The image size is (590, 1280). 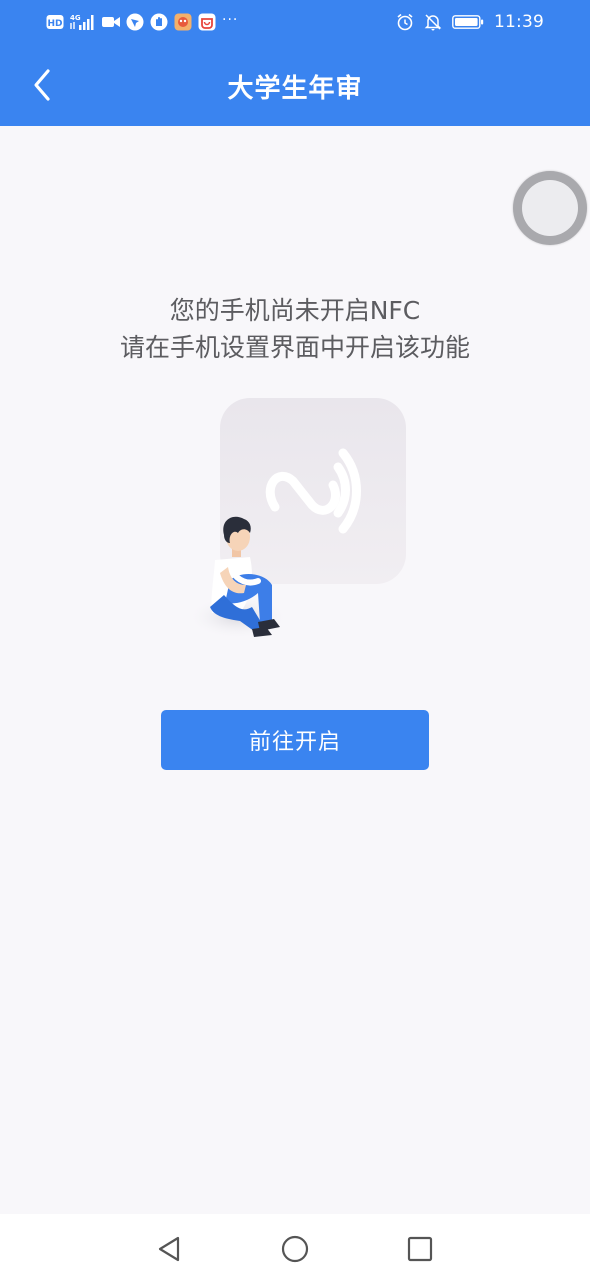 I want to click on nav-home-button, so click(x=295, y=1249).